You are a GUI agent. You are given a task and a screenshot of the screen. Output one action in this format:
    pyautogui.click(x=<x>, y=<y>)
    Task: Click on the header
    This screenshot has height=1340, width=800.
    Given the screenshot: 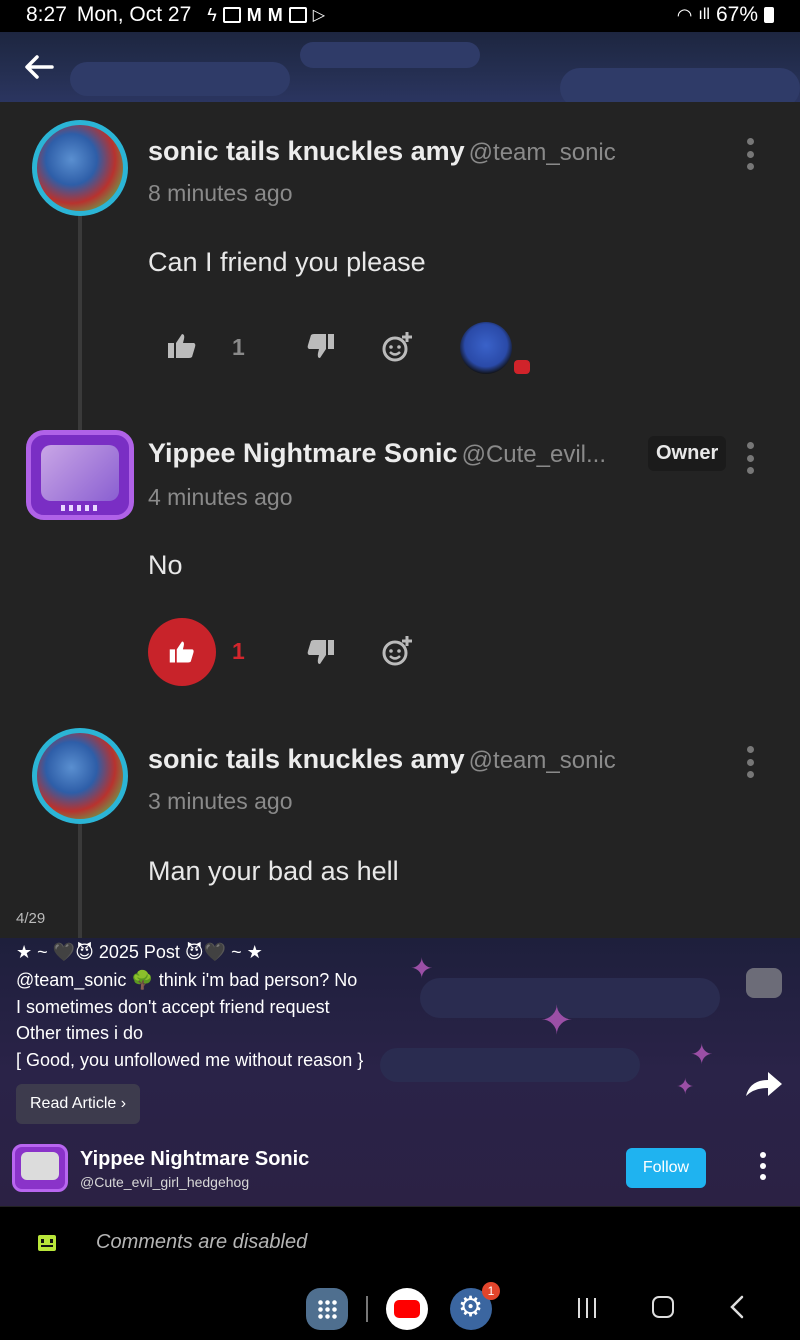 What is the action you would take?
    pyautogui.click(x=400, y=67)
    